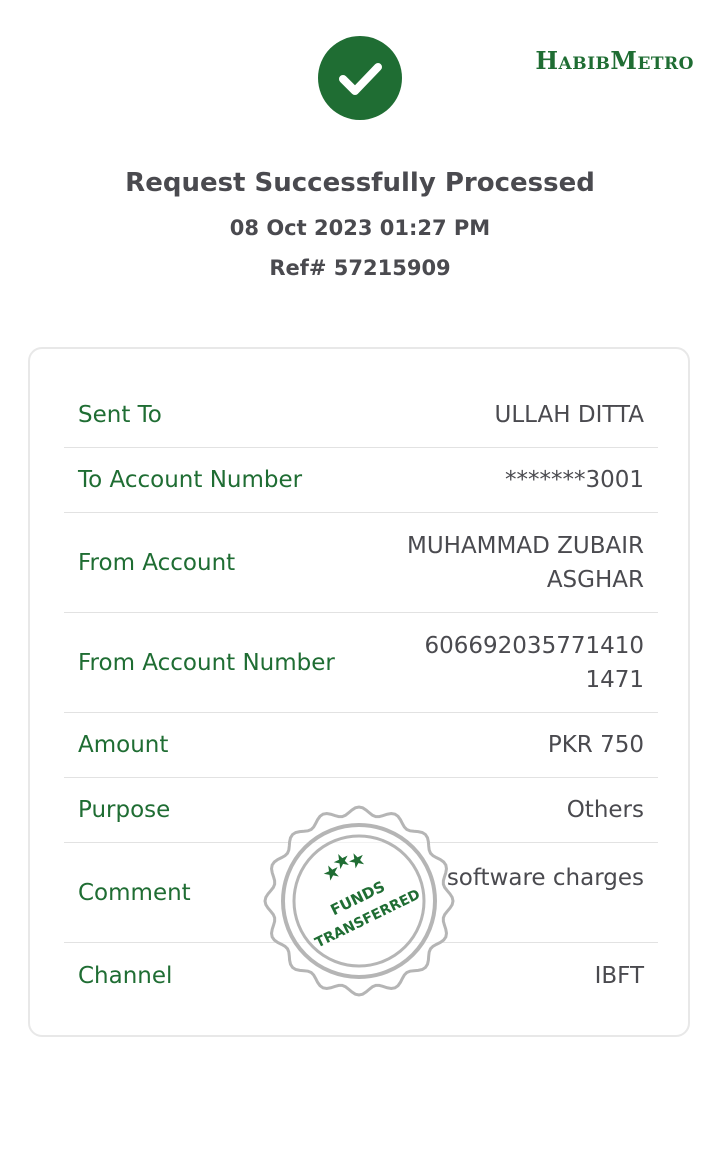  What do you see at coordinates (360, 228) in the screenshot?
I see `transaction-datetime: 08 Oct 2023 01:27 PM` at bounding box center [360, 228].